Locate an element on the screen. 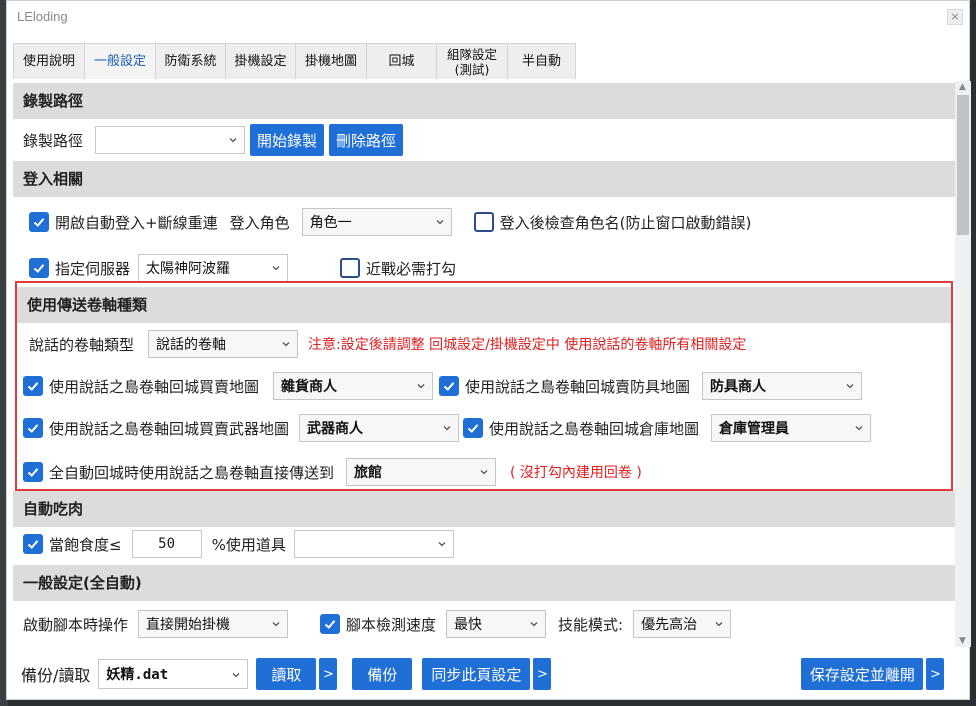  footer-row: 備份/讀取 妖精.dat 讀取 > 備份 同步此頁設定 > 保存設定並離開 > is located at coordinates (483, 674).